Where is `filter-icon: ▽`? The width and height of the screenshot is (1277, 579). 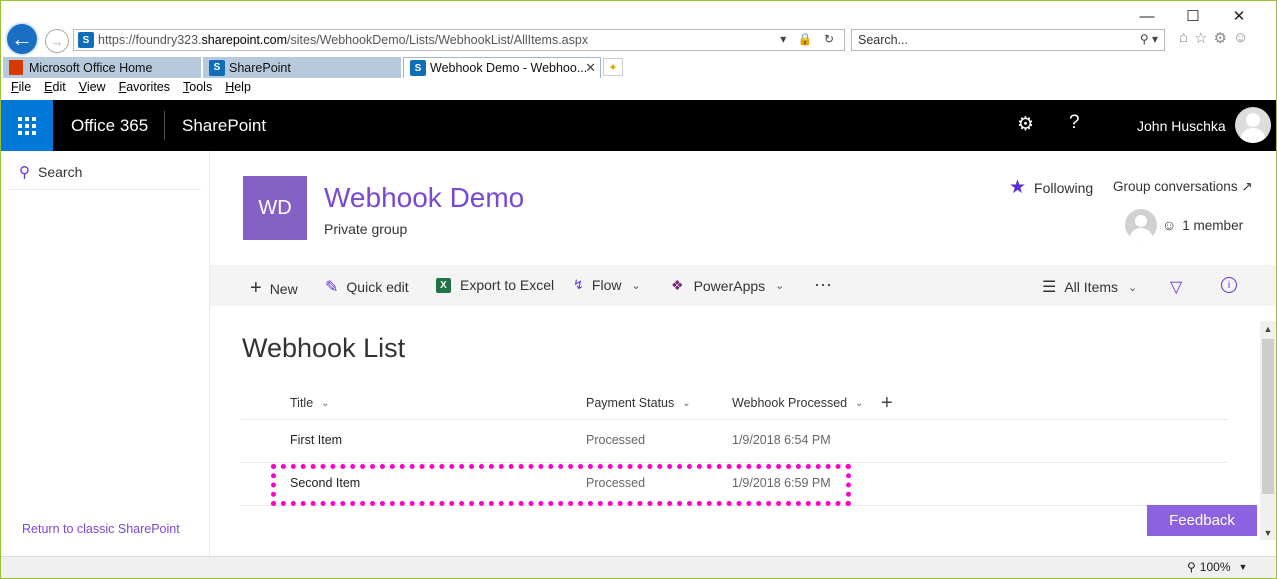
filter-icon: ▽ is located at coordinates (1176, 287).